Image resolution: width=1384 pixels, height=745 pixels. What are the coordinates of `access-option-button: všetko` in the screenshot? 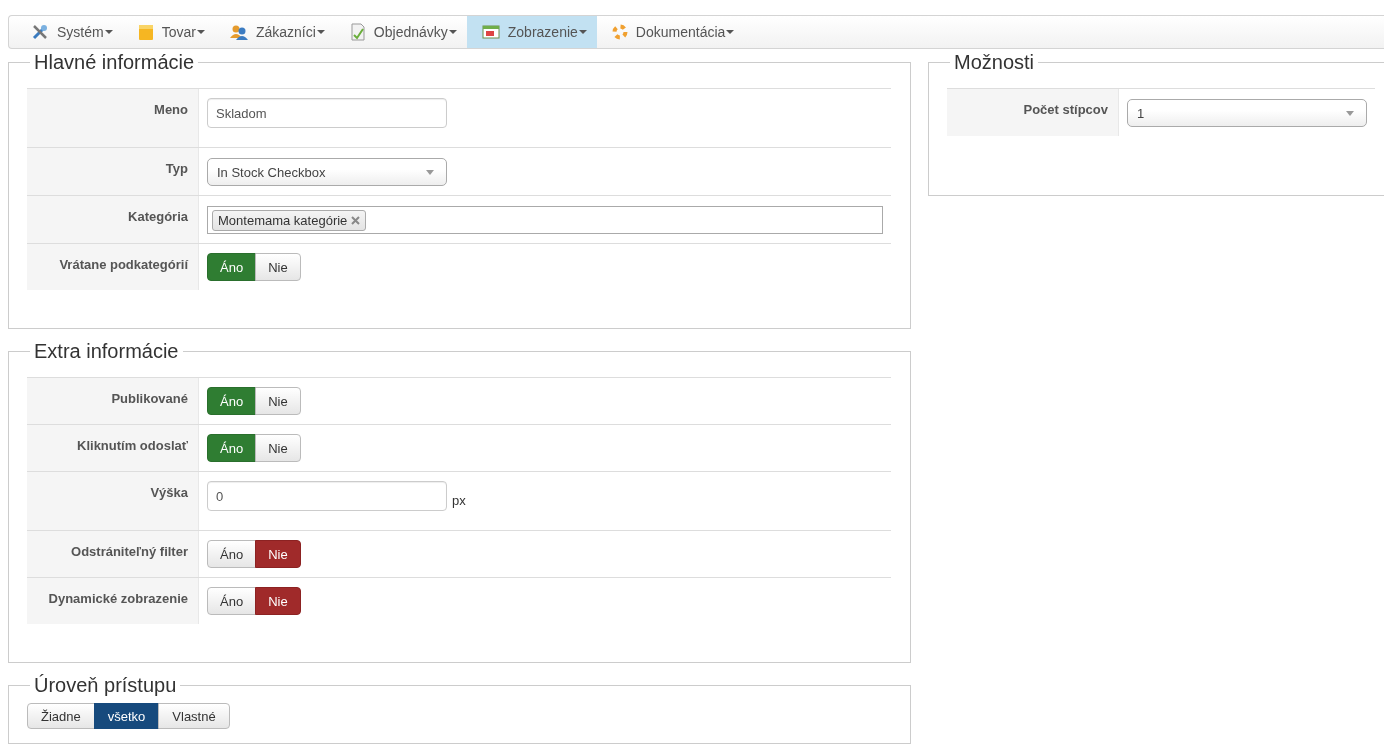 It's located at (126, 716).